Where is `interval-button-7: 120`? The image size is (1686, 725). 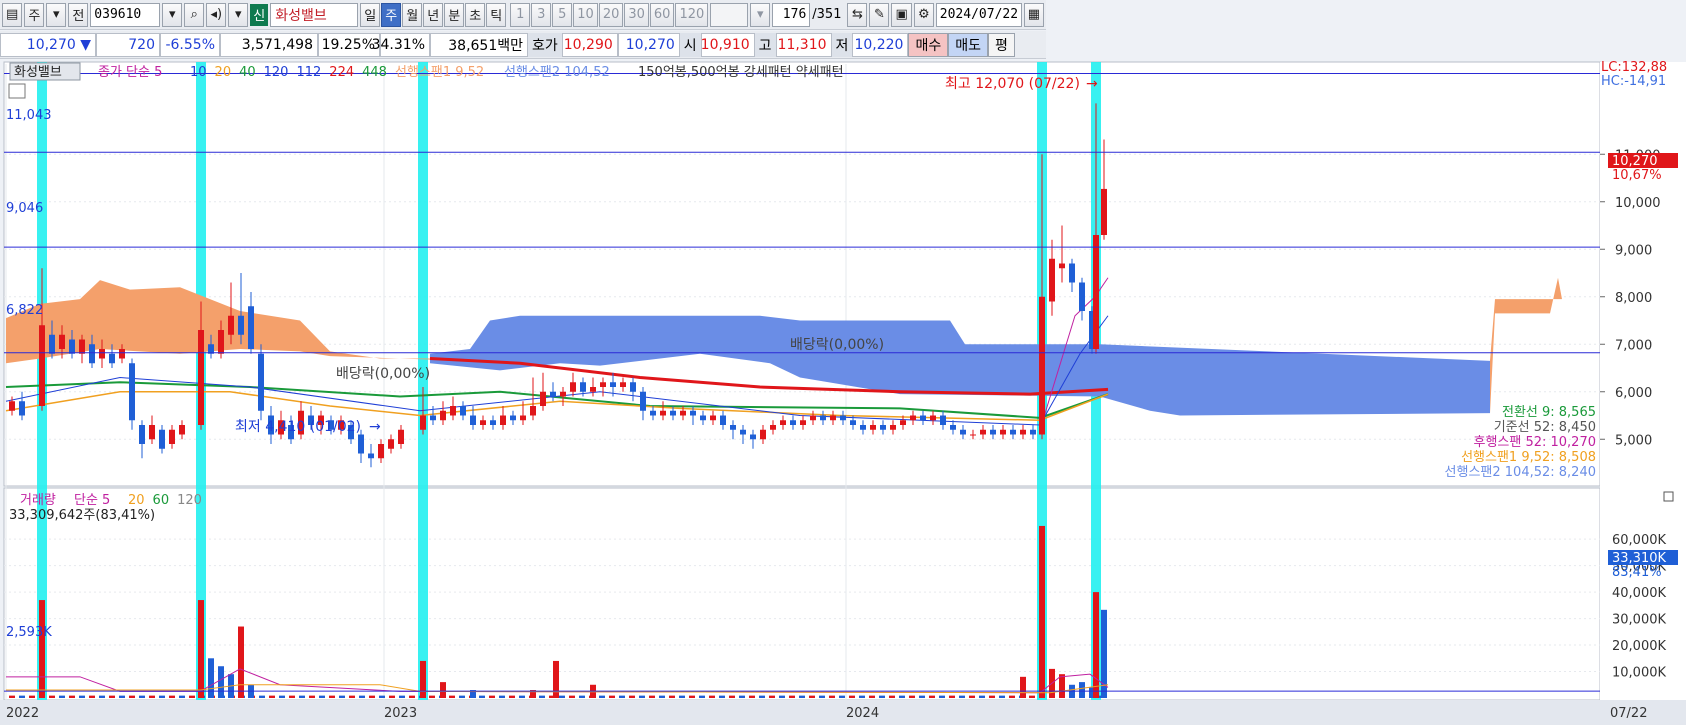
interval-button-7: 120 is located at coordinates (692, 14).